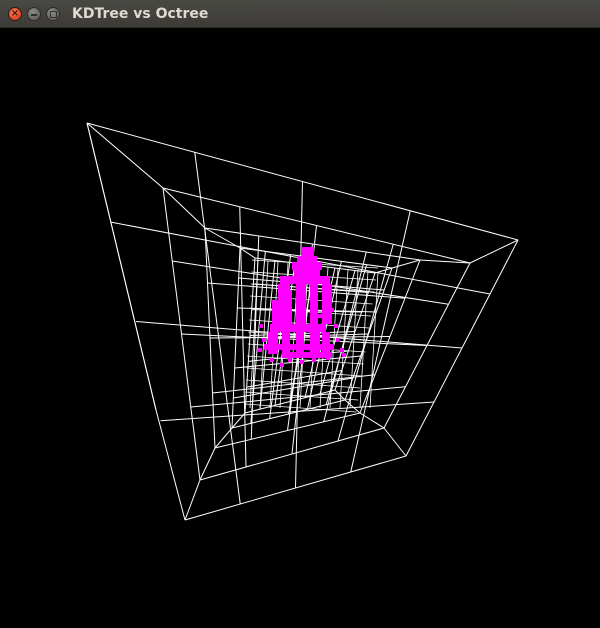  I want to click on minimize-button, so click(34, 14).